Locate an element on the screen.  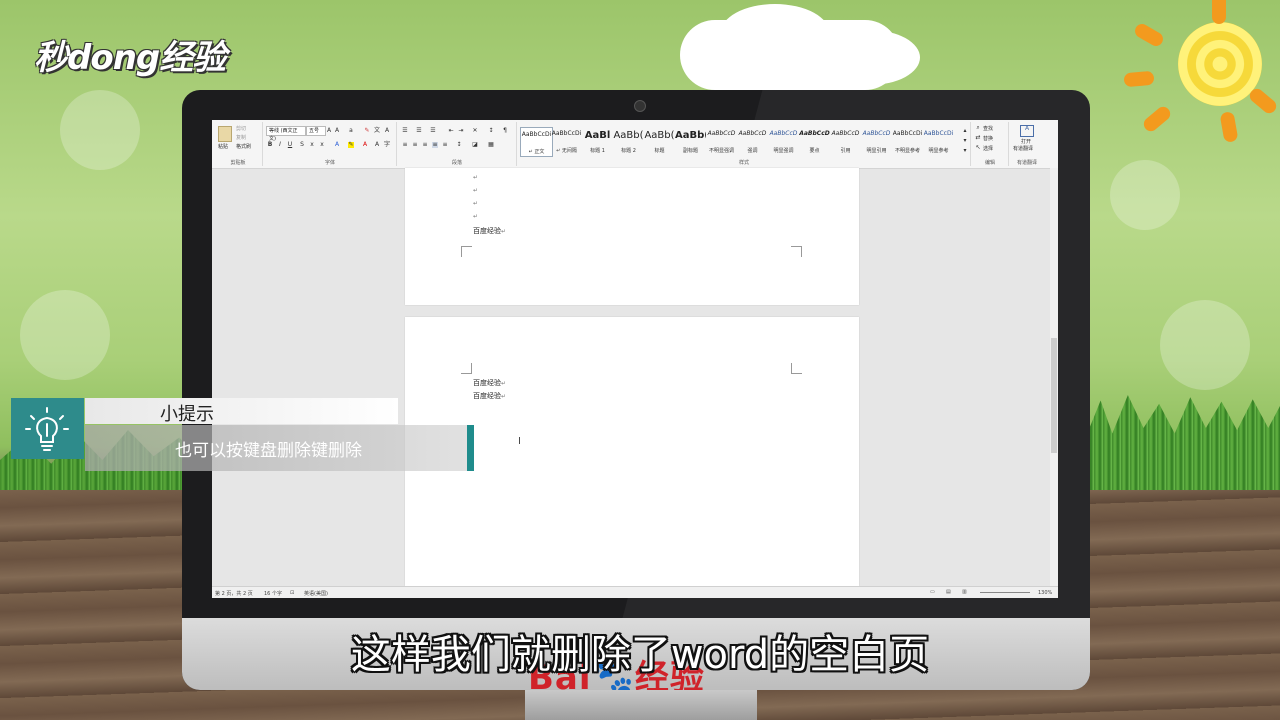
show-marks-icon: ¶ is located at coordinates (505, 131).